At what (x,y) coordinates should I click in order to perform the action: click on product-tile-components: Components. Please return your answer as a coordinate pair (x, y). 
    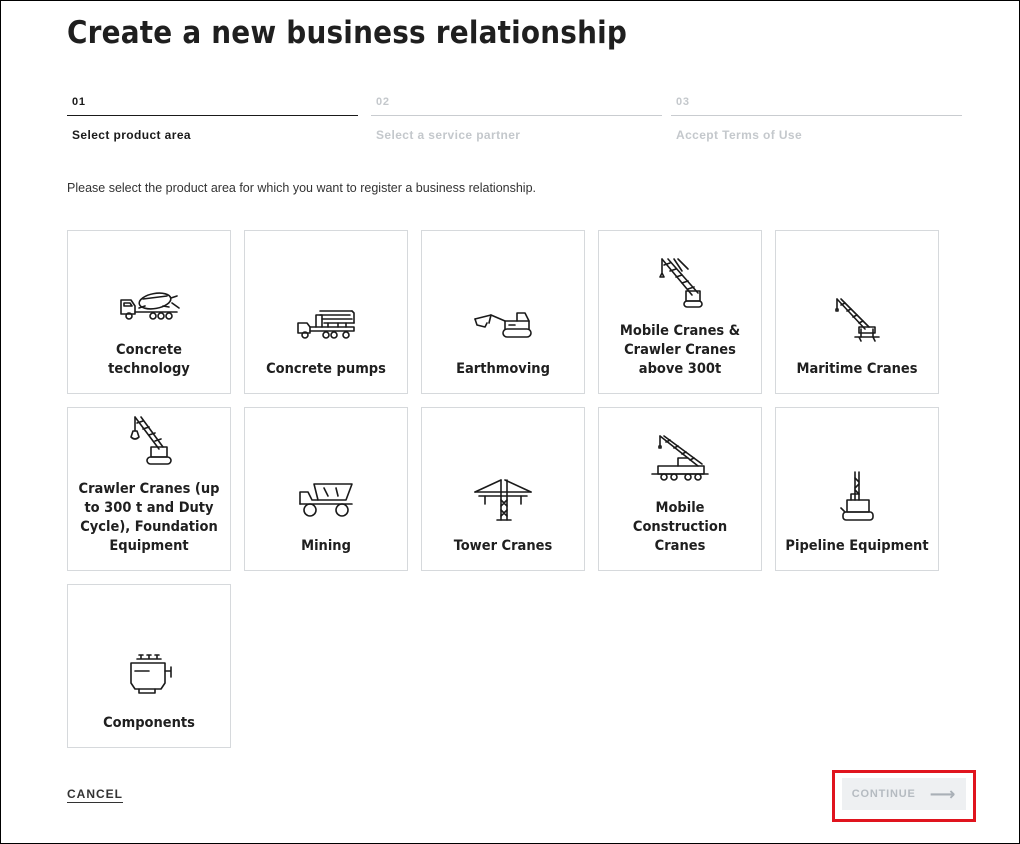
    Looking at the image, I should click on (149, 666).